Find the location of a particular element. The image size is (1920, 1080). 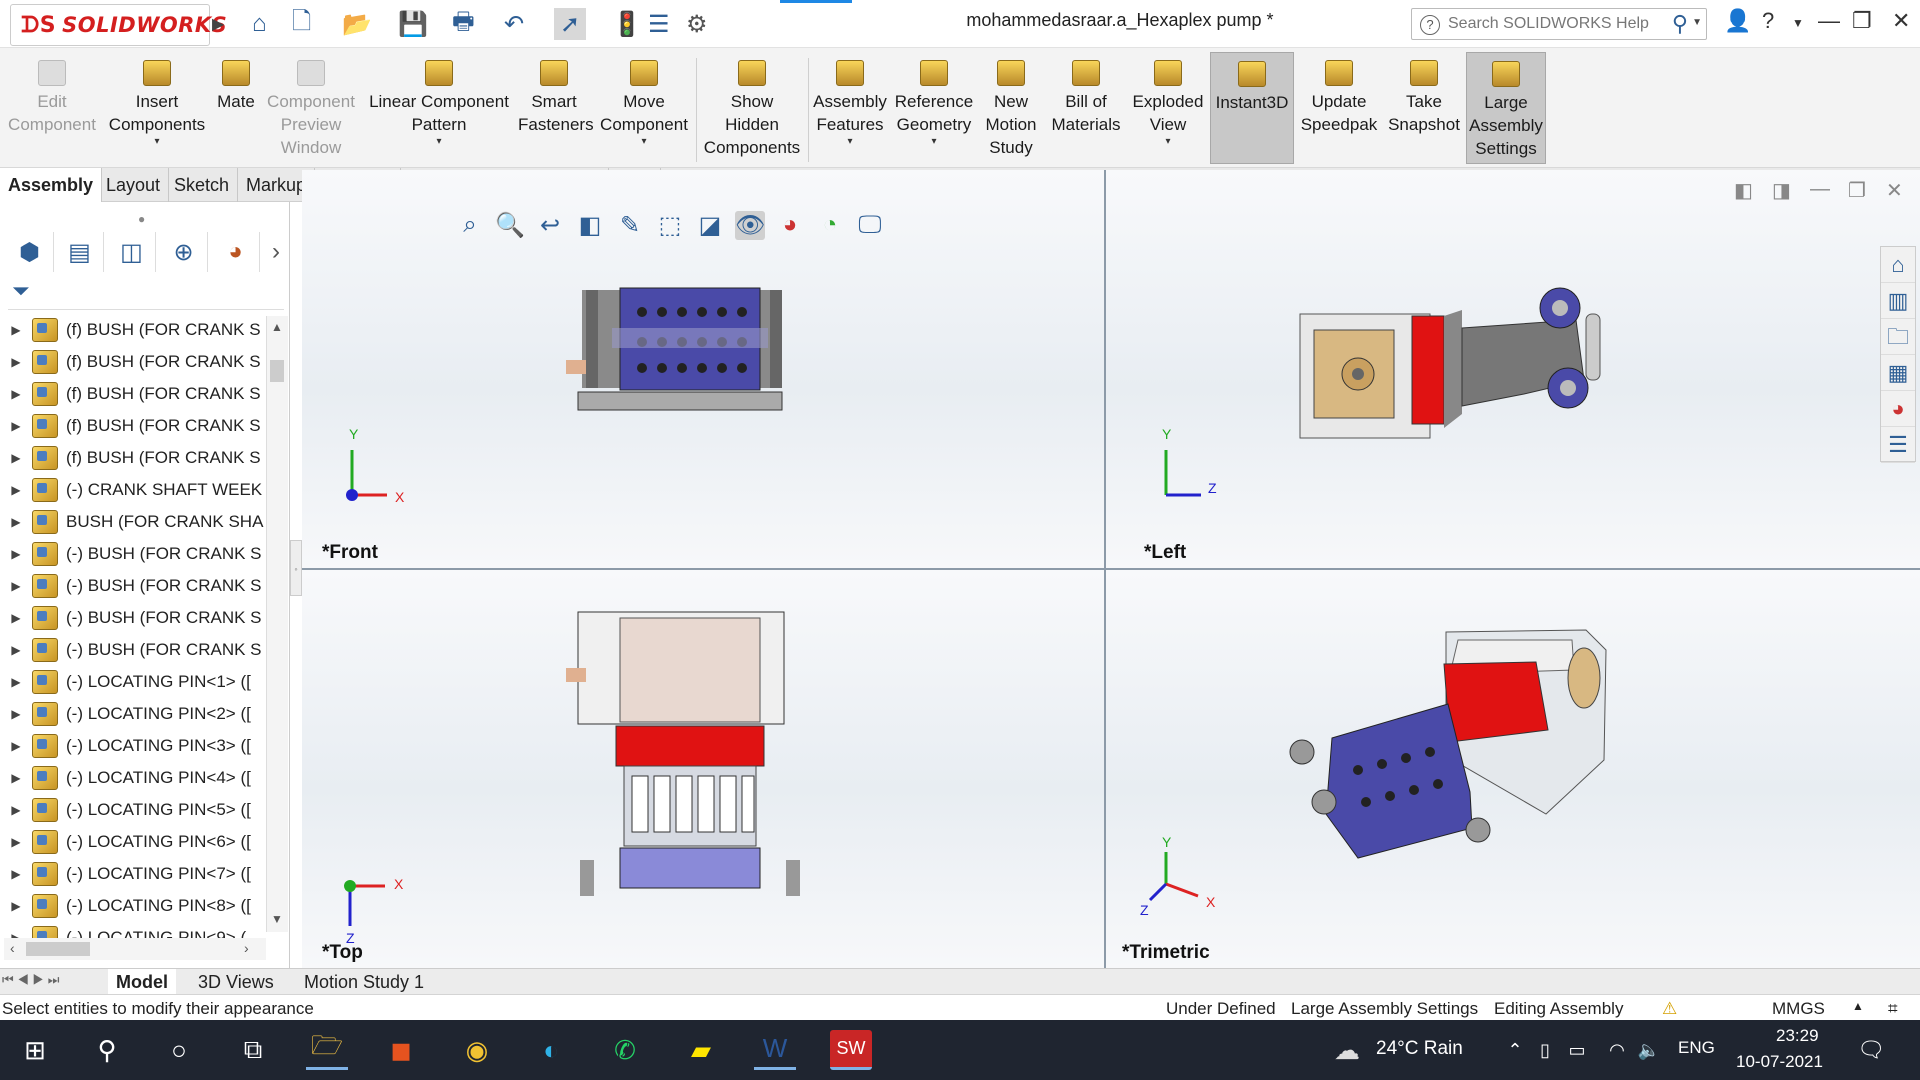

tree-item: ▶ (-) LOCATING PIN<2> ([ is located at coordinates (135, 714).